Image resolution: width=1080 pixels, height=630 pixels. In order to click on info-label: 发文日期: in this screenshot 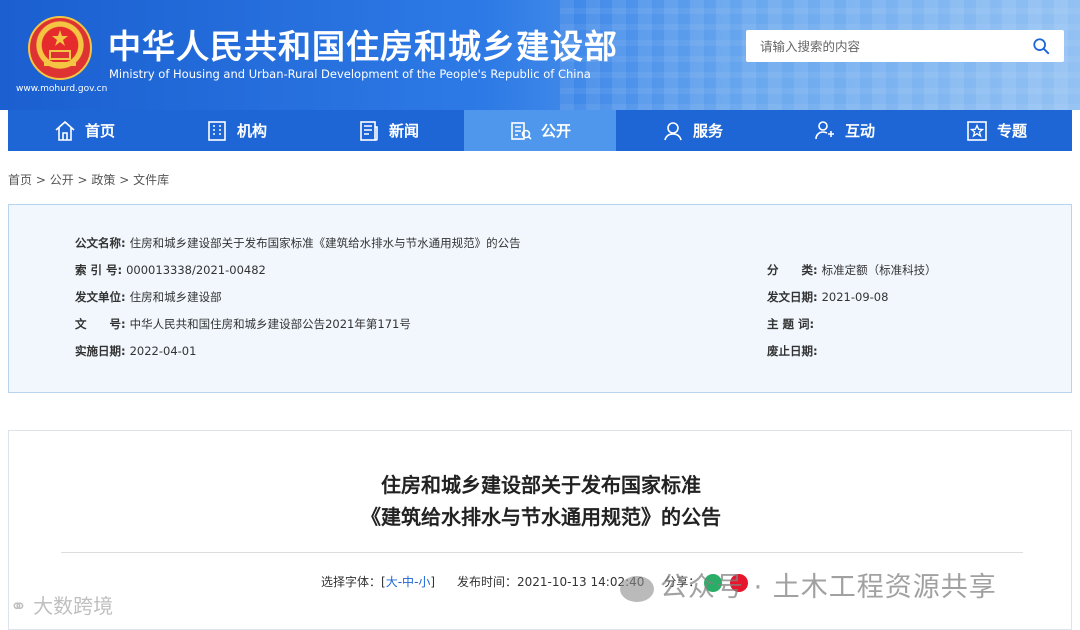, I will do `click(792, 297)`.